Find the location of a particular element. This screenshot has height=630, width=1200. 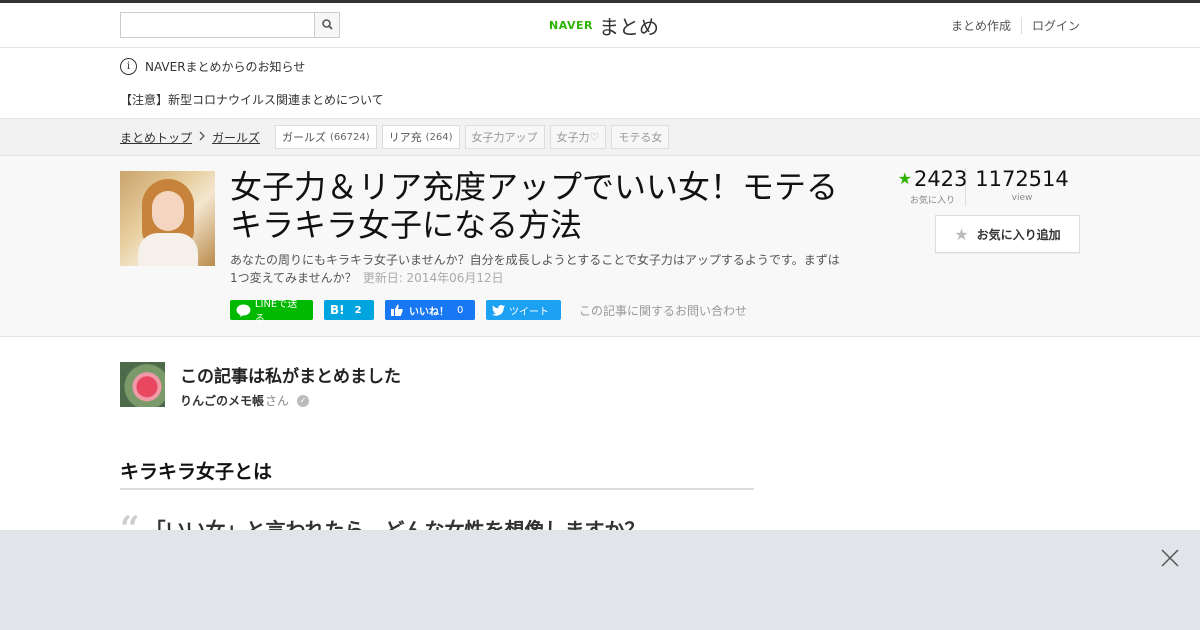

article-thumbnail is located at coordinates (167, 218).